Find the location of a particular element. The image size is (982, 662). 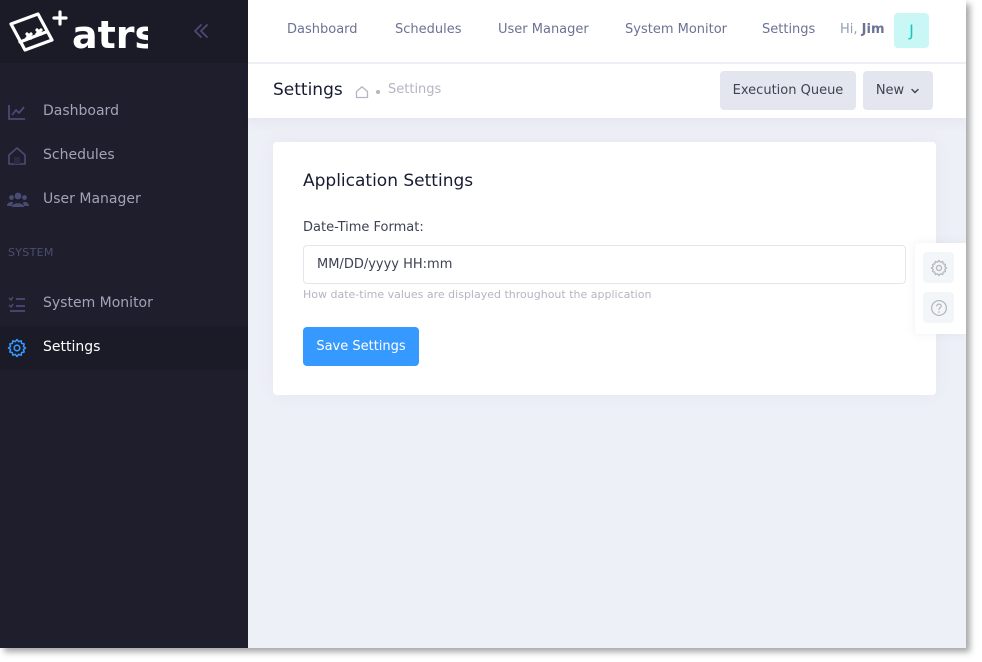

date-time-format-input is located at coordinates (604, 264).